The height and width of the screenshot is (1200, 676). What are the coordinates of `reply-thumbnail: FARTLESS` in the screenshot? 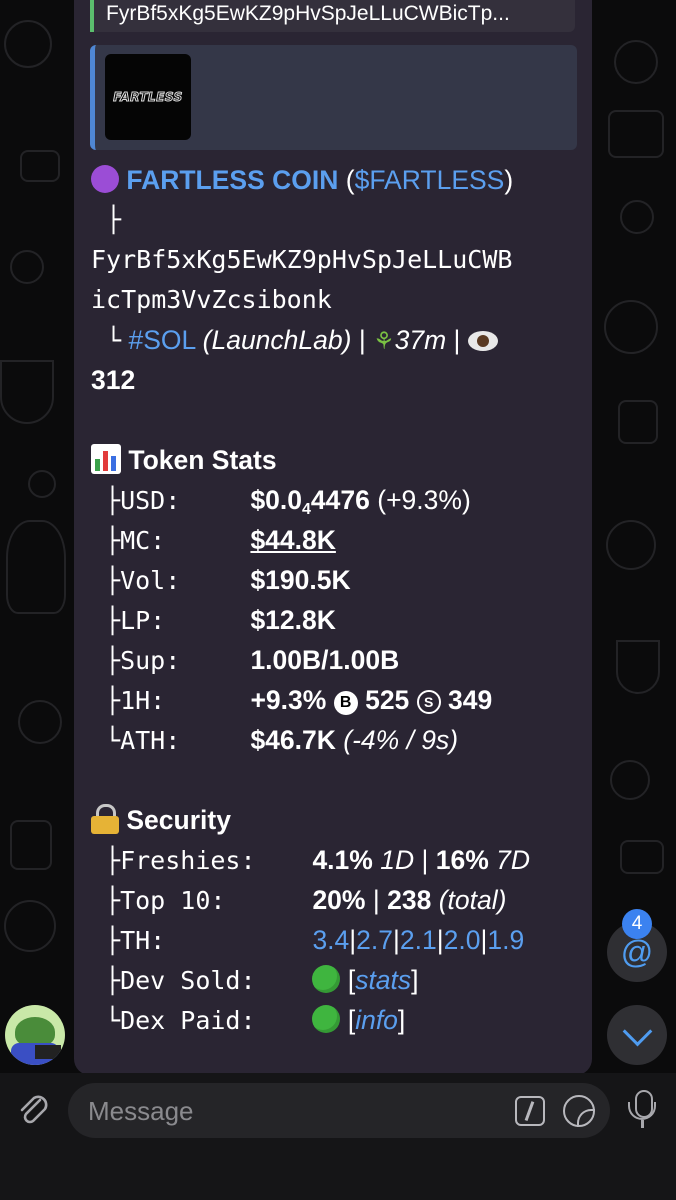 It's located at (148, 97).